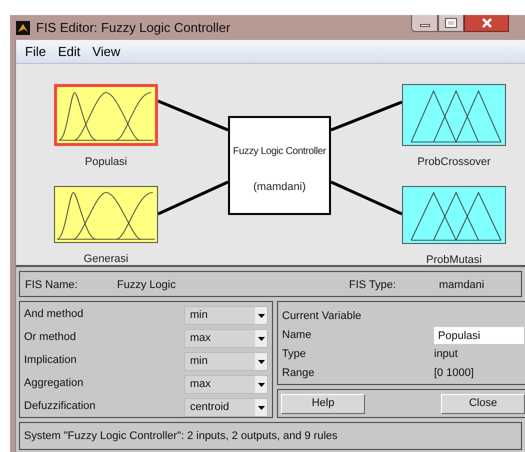 This screenshot has height=452, width=525. What do you see at coordinates (279, 187) in the screenshot?
I see `system-type: (mamdani)` at bounding box center [279, 187].